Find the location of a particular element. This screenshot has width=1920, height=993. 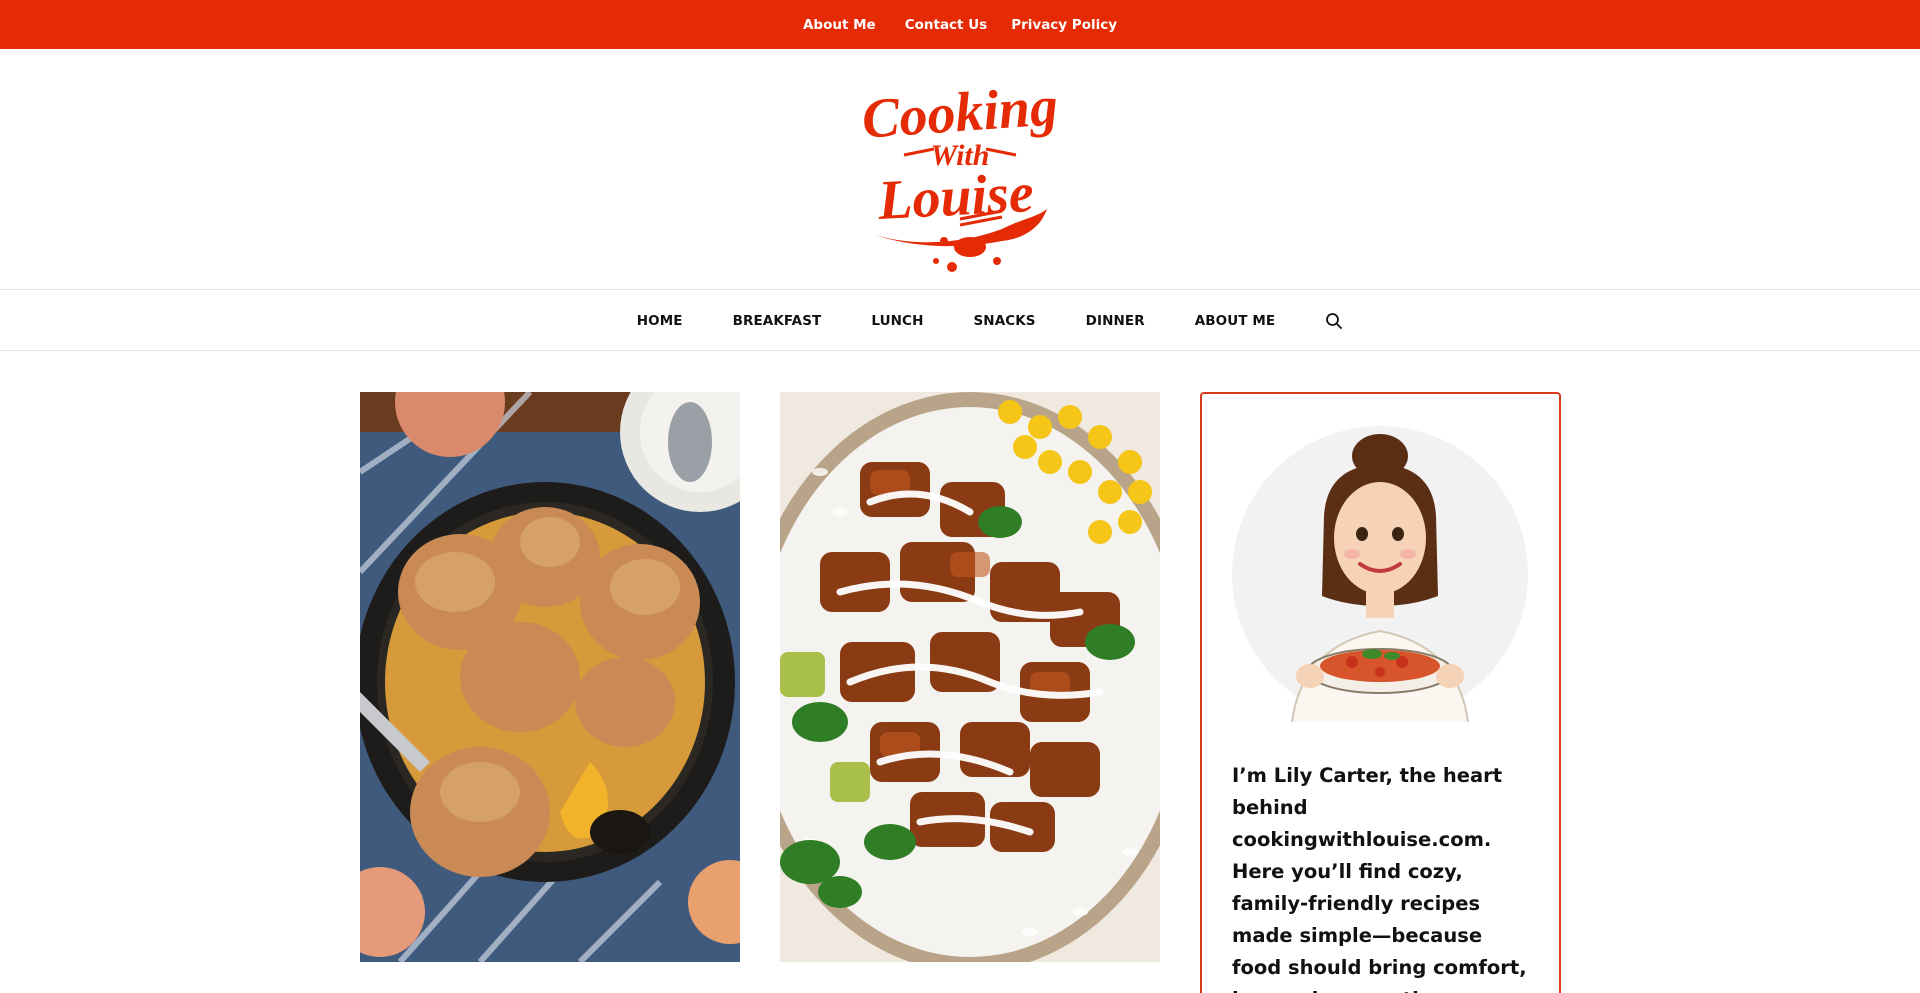

top-bar: About Me Contact Us Privacy Policy is located at coordinates (960, 24).